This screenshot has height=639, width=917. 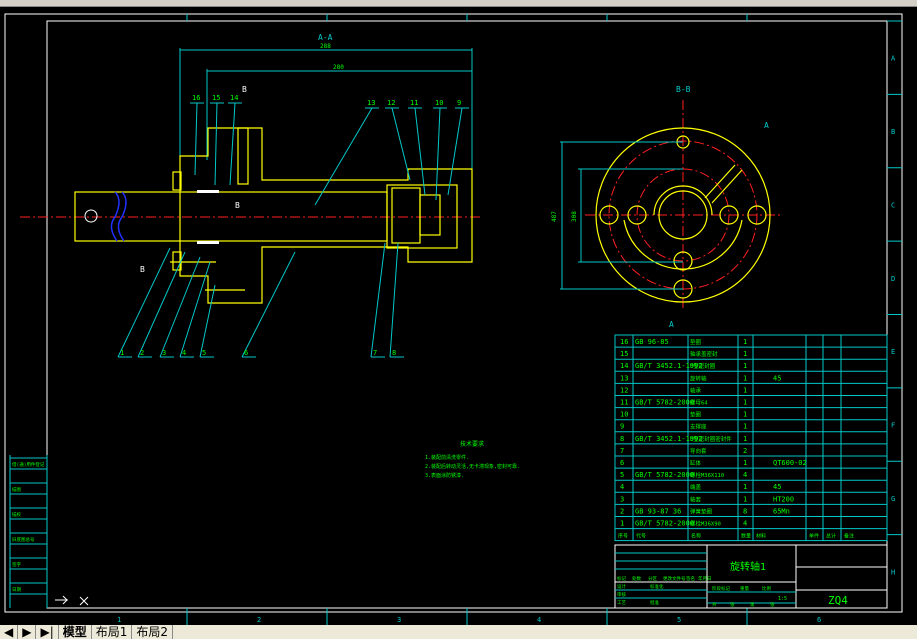 I want to click on title-block-label: 比例, so click(x=766, y=588).